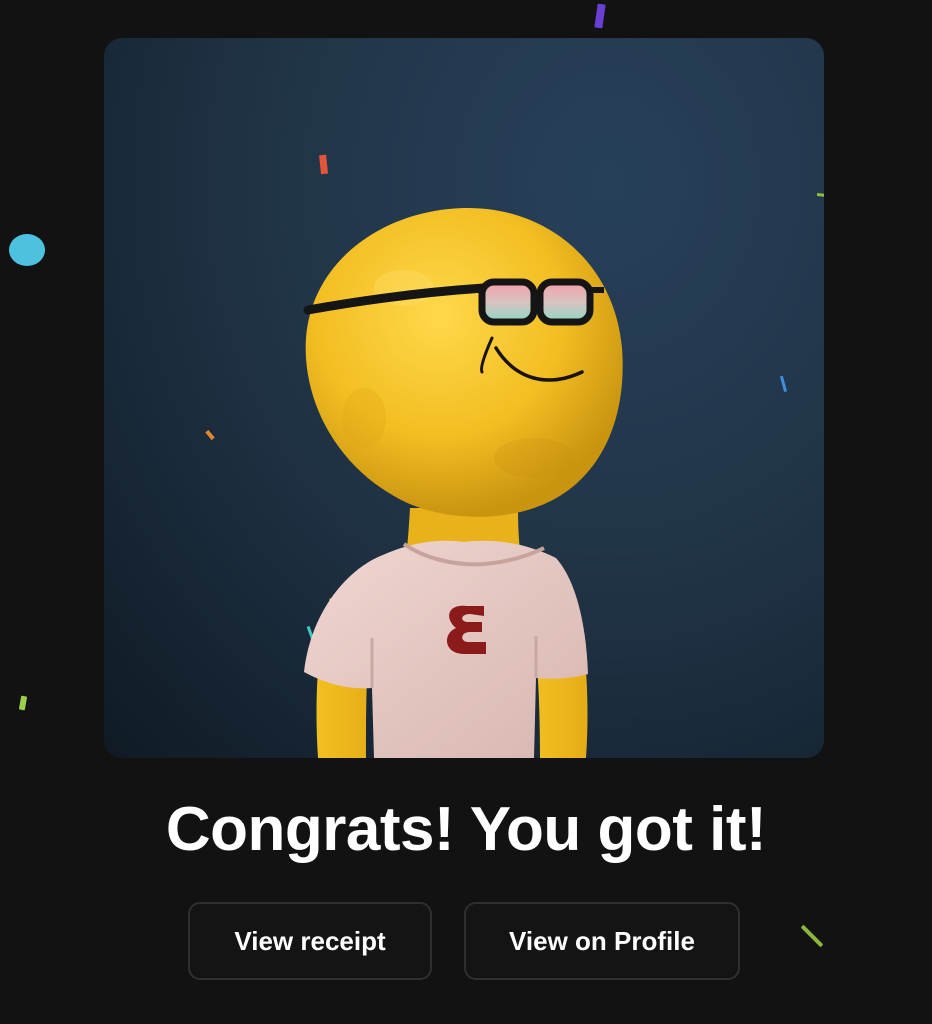 The height and width of the screenshot is (1024, 932). What do you see at coordinates (466, 829) in the screenshot?
I see `congrats-headline: Congrats! You got it!` at bounding box center [466, 829].